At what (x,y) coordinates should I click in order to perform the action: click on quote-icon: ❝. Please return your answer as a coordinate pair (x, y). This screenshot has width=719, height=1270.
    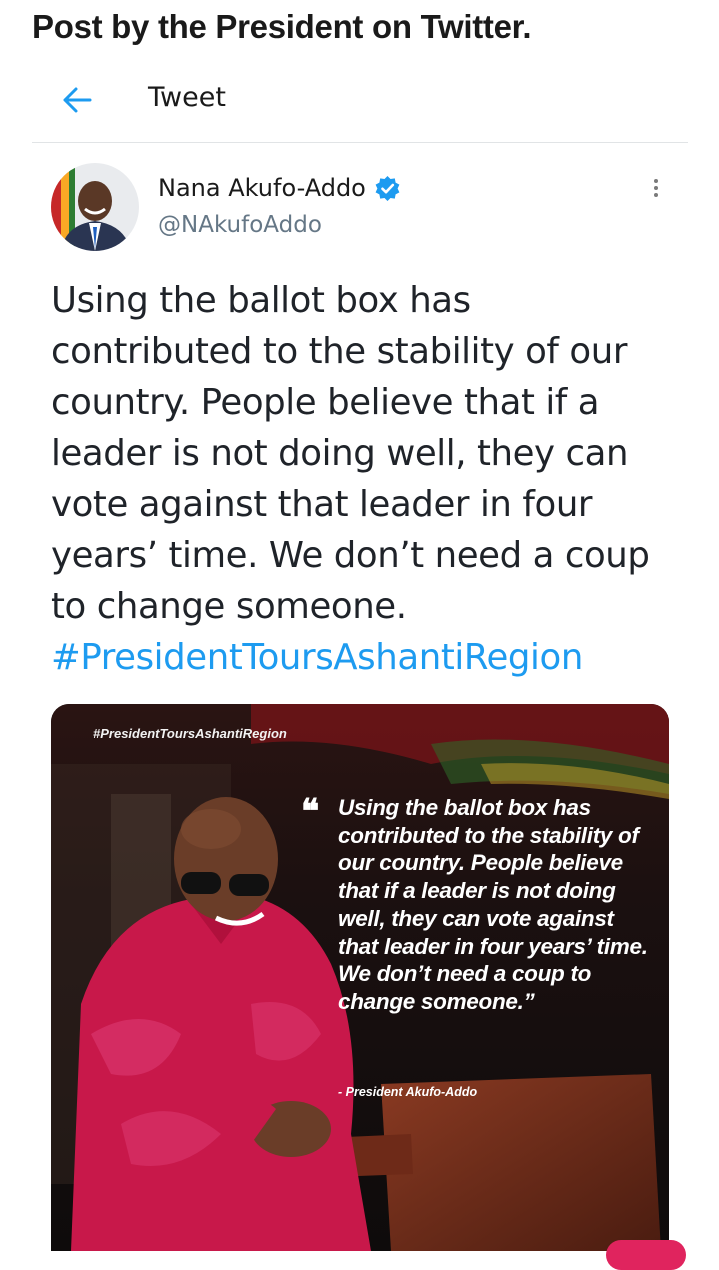
    Looking at the image, I should click on (310, 812).